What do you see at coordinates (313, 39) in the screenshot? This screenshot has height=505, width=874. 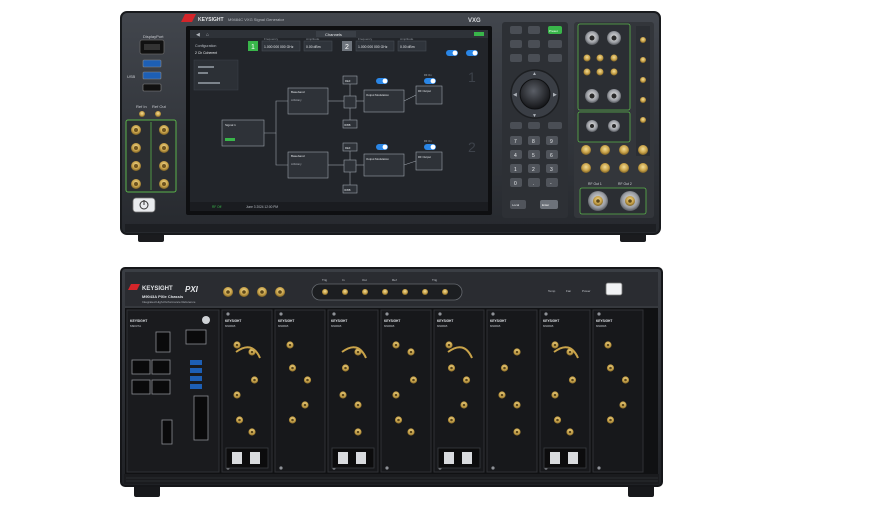 I see `amp-field-1-label: Amplitude` at bounding box center [313, 39].